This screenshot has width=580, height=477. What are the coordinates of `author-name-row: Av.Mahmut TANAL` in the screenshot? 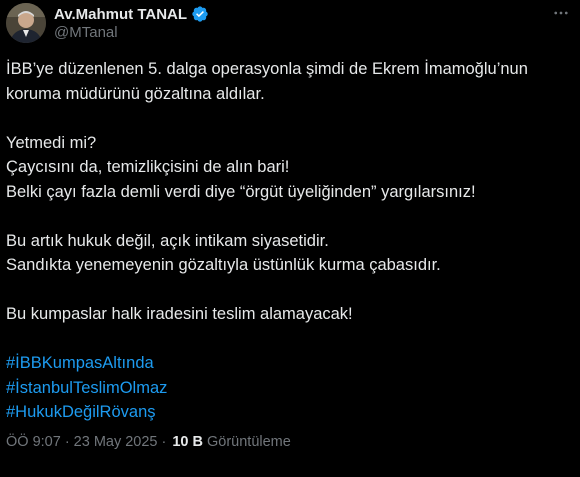 It's located at (131, 14).